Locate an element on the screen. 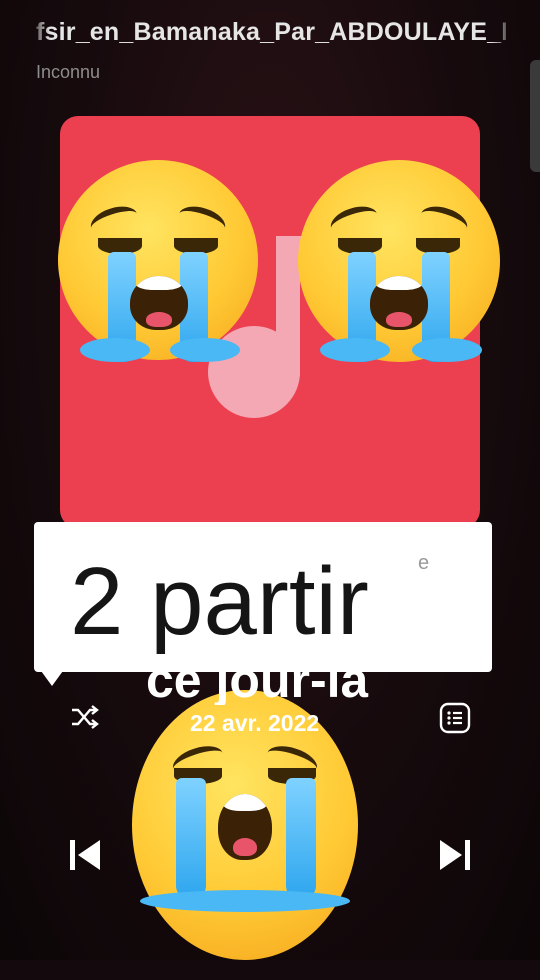 This screenshot has width=540, height=980. crying-emoji-right is located at coordinates (399, 261).